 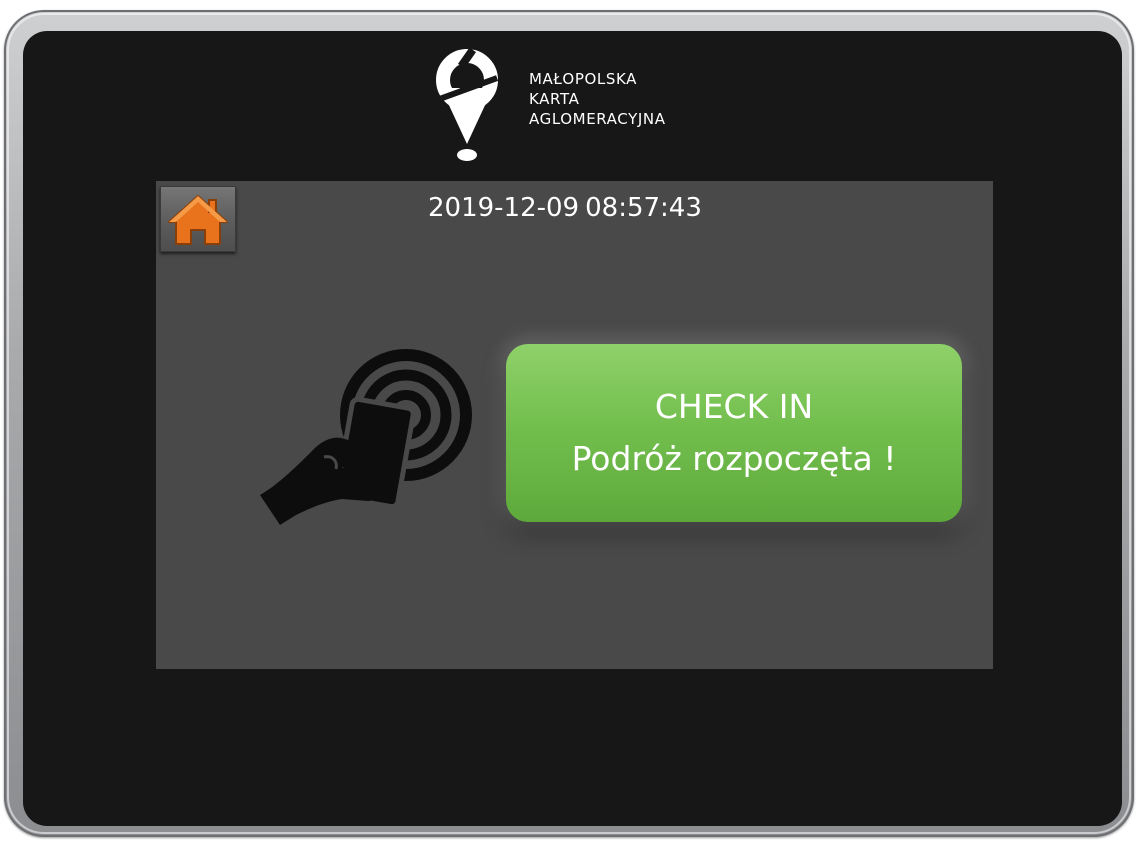 I want to click on datetime: 2019-12-09 08:57:43, so click(x=565, y=208).